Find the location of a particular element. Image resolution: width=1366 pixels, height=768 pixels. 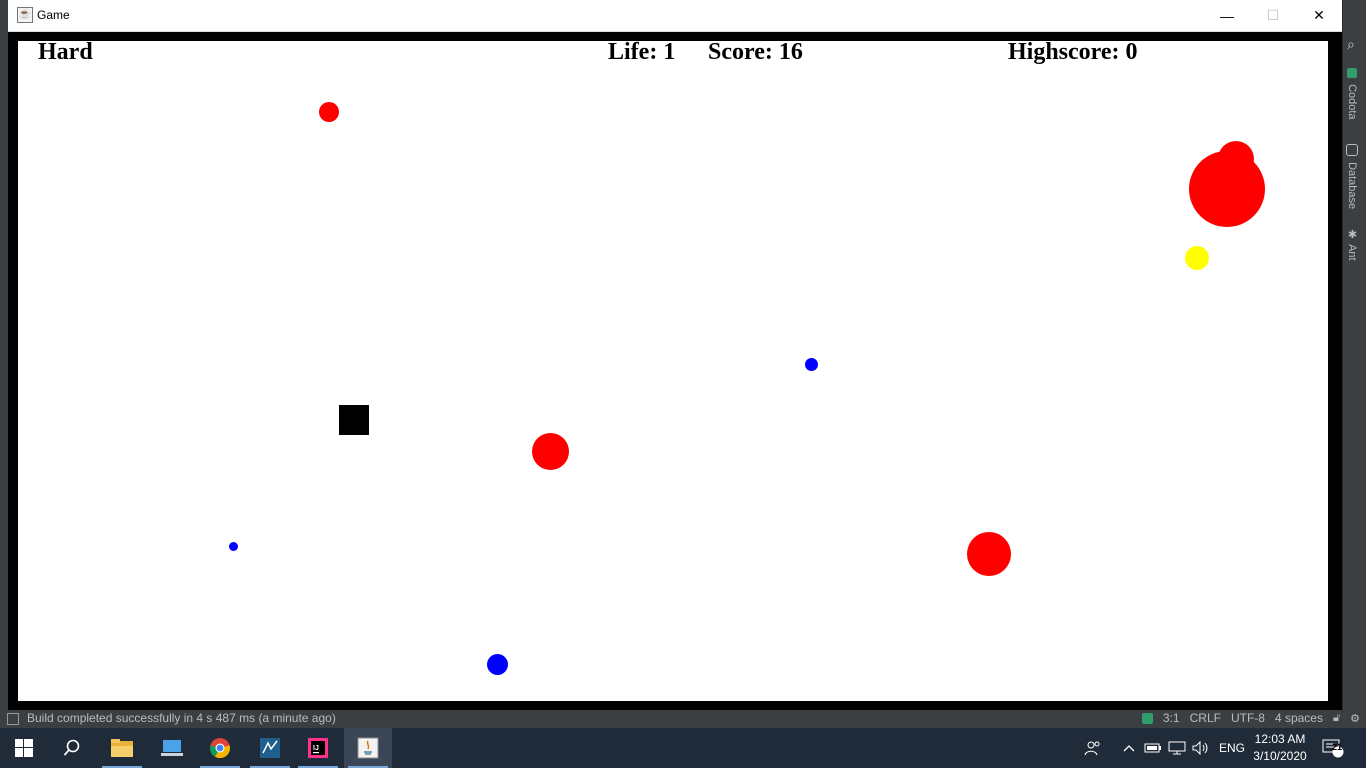

people-icon is located at coordinates (1093, 748).